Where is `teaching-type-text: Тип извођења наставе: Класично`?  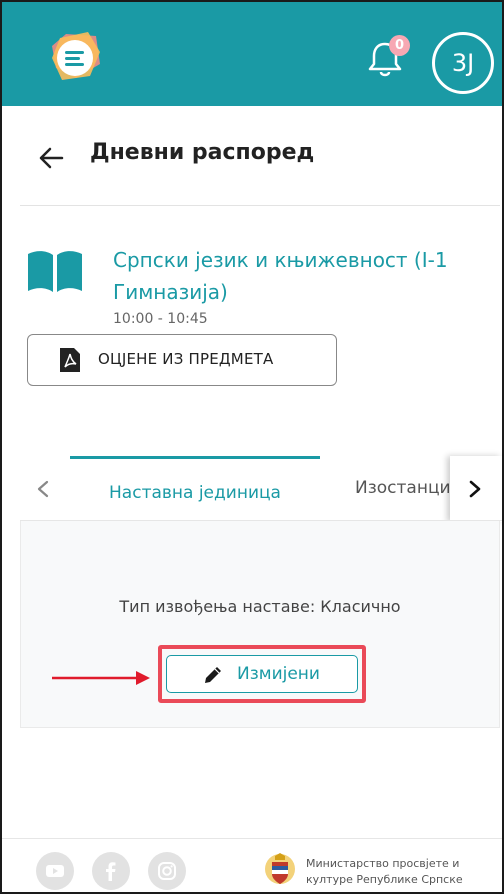 teaching-type-text: Тип извођења наставе: Класично is located at coordinates (260, 606).